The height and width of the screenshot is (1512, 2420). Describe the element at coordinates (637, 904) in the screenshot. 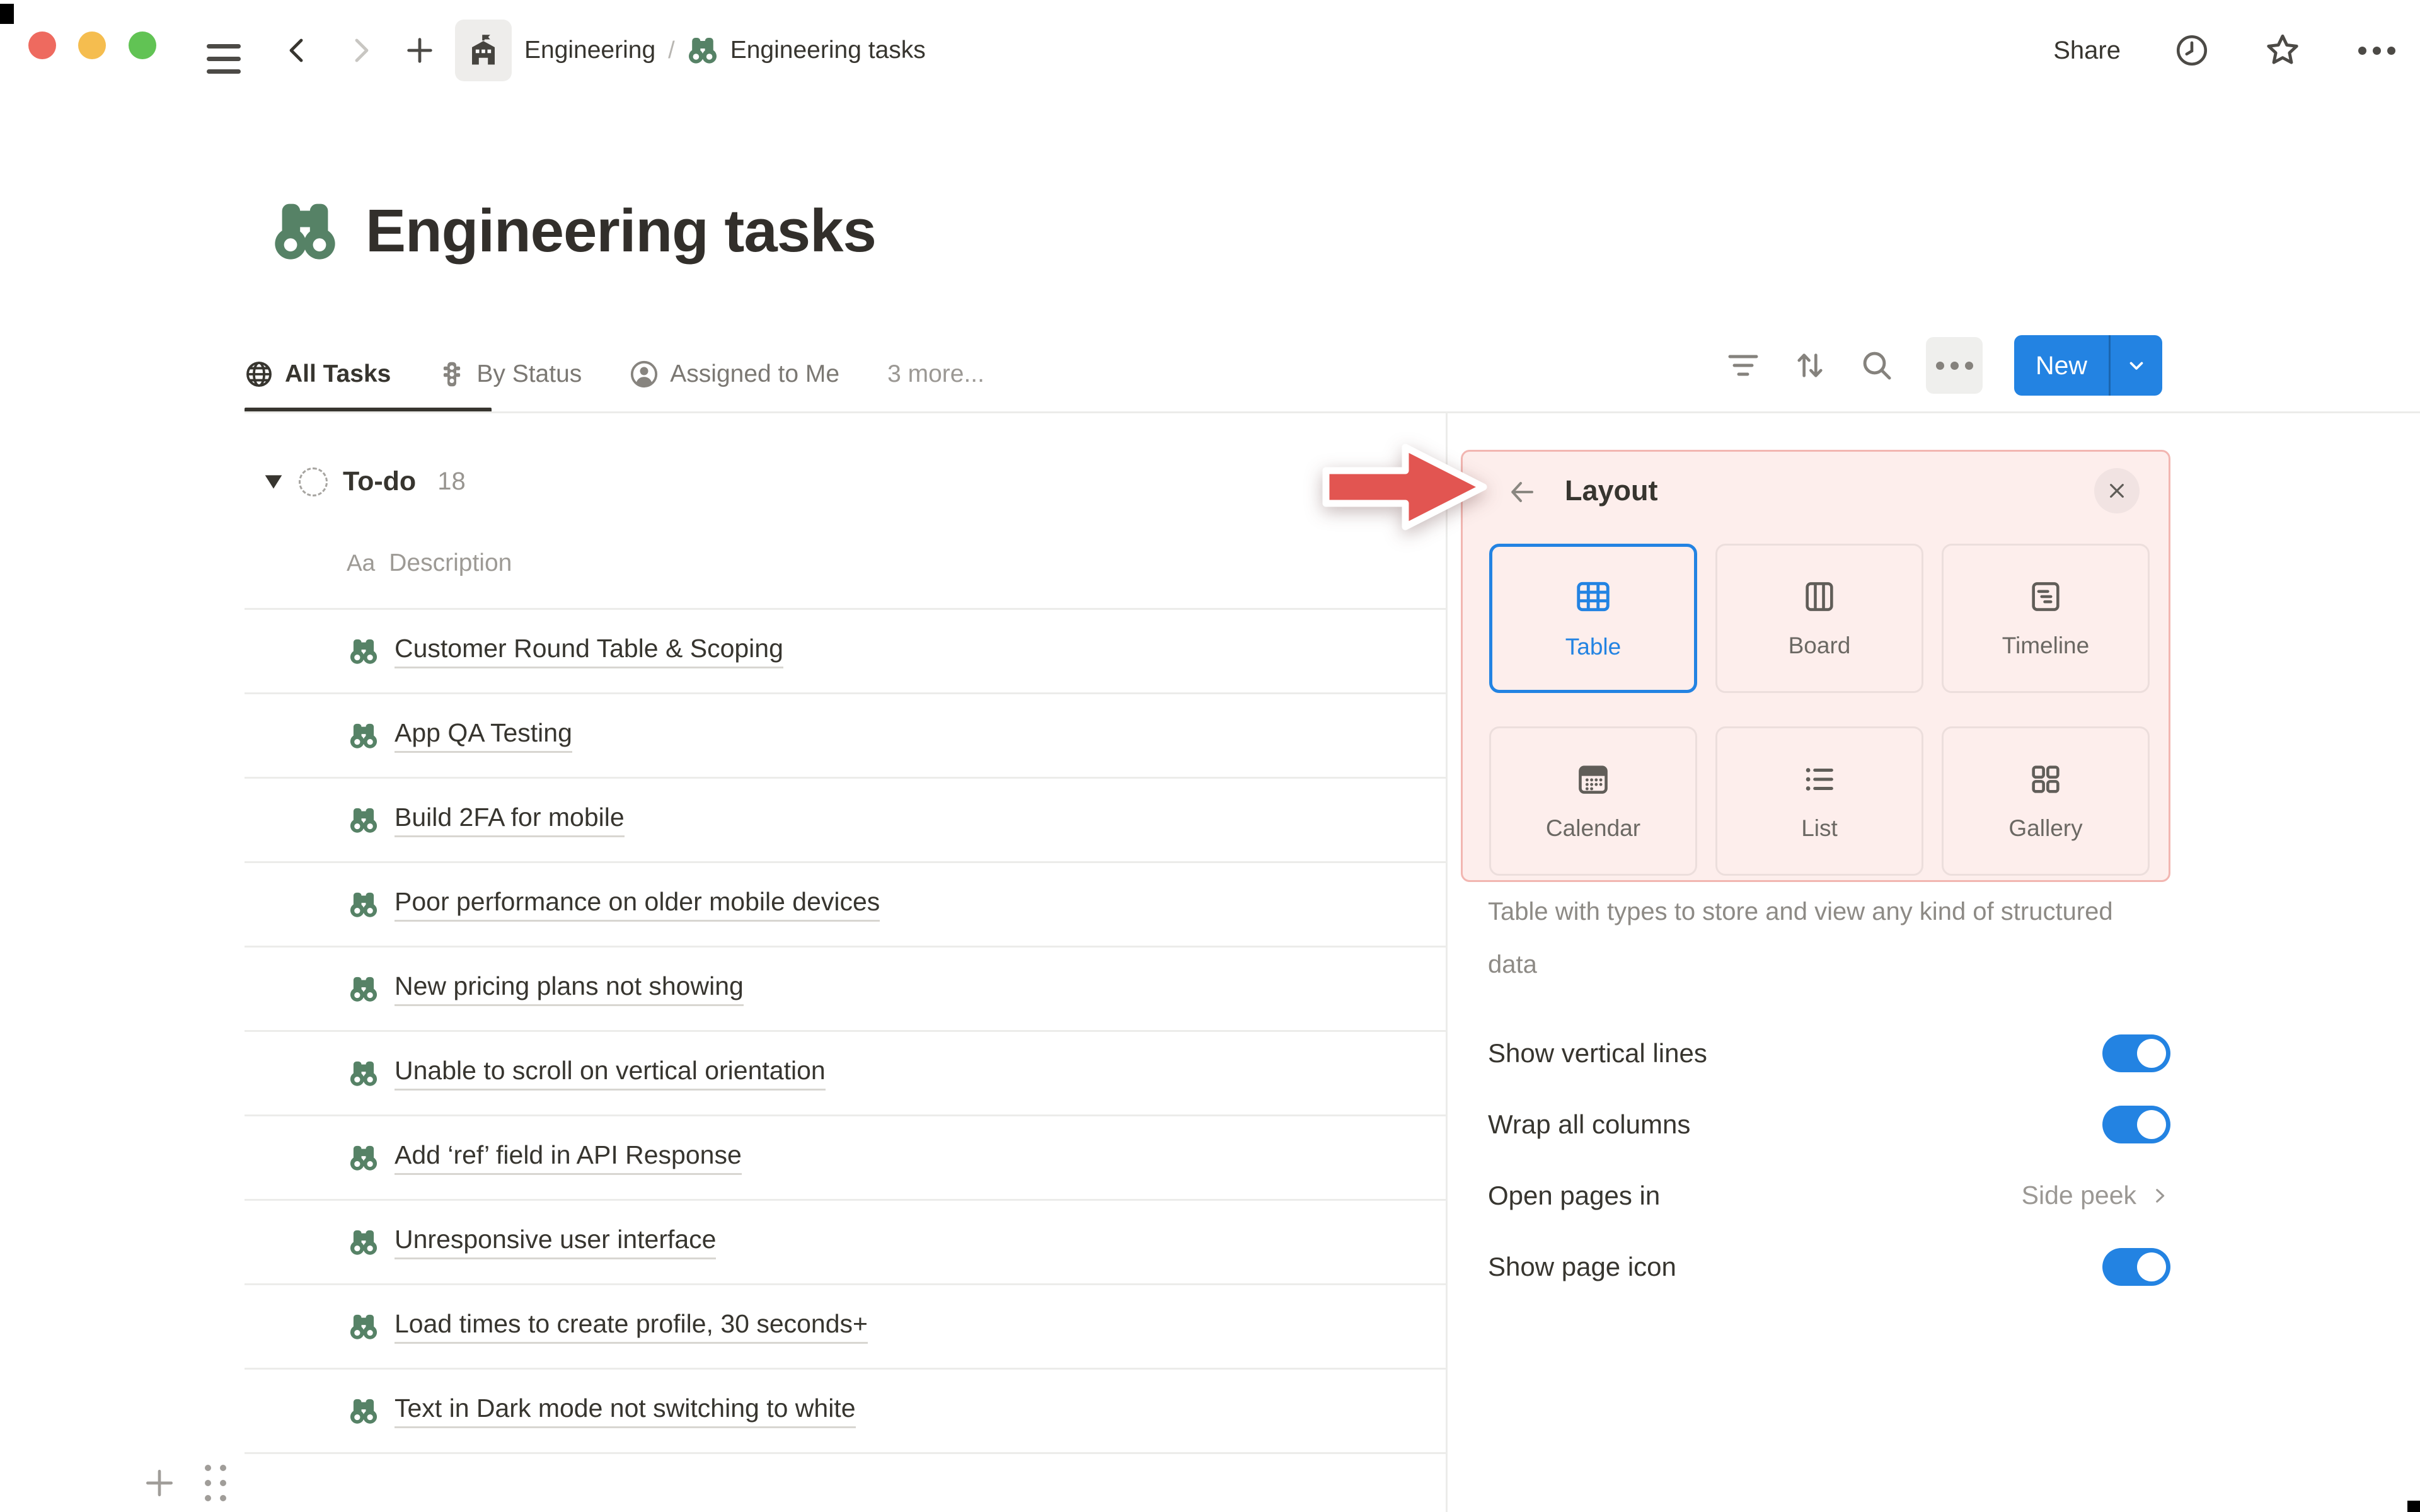

I see `page-link: Poor performance on older mobile devices` at that location.